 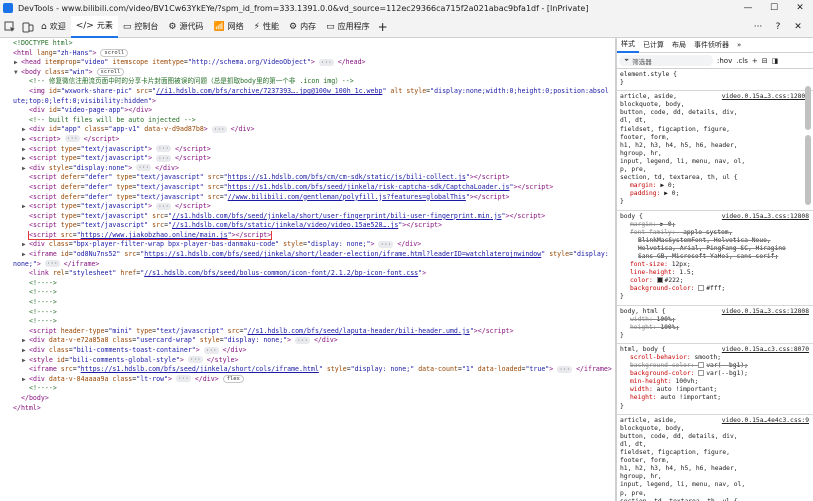 What do you see at coordinates (715, 289) in the screenshot?
I see `css-property: background-color: #fff;` at bounding box center [715, 289].